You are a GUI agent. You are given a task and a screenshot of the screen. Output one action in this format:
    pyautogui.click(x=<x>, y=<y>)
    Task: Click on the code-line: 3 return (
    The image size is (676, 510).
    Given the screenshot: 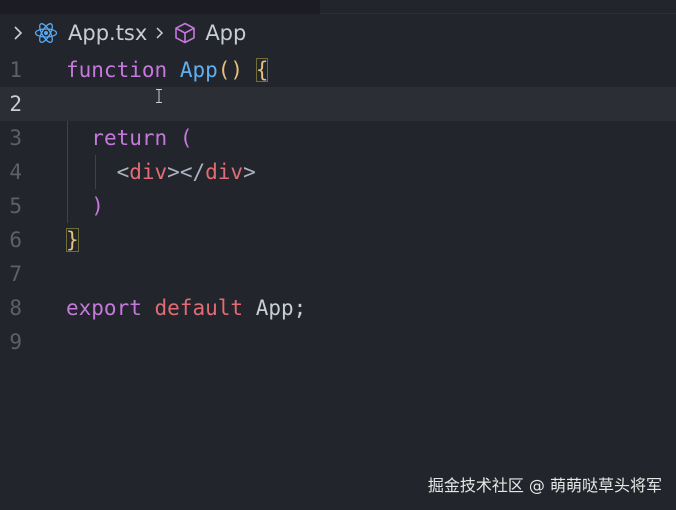 What is the action you would take?
    pyautogui.click(x=338, y=138)
    